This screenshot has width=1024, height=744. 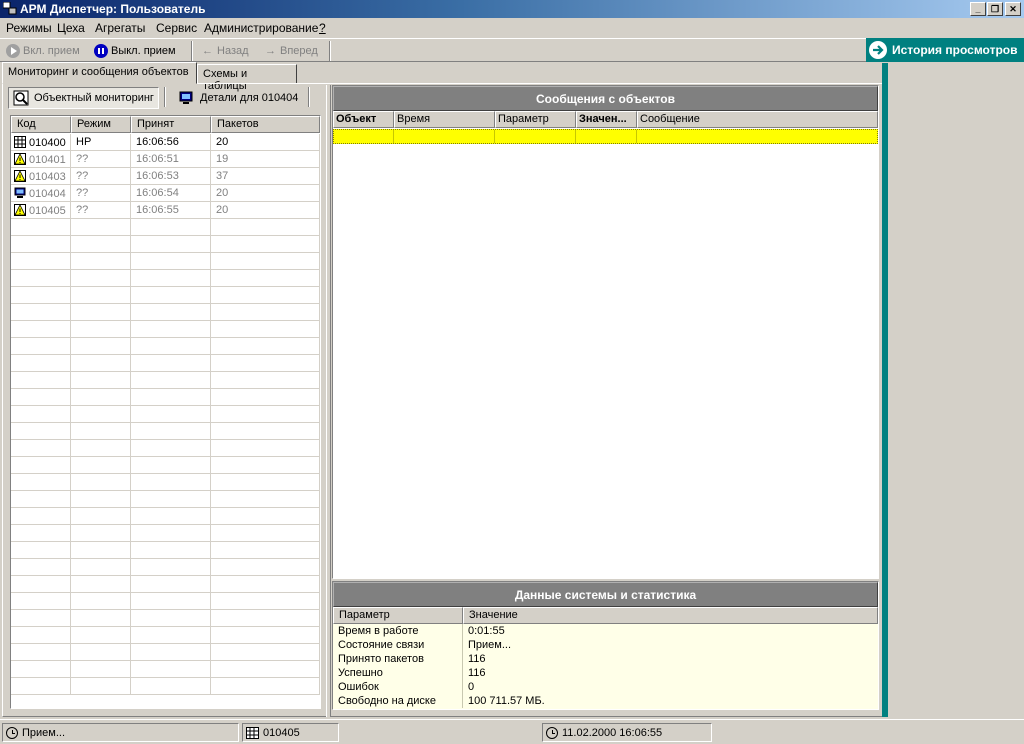 I want to click on menu-help: ?, so click(x=322, y=28).